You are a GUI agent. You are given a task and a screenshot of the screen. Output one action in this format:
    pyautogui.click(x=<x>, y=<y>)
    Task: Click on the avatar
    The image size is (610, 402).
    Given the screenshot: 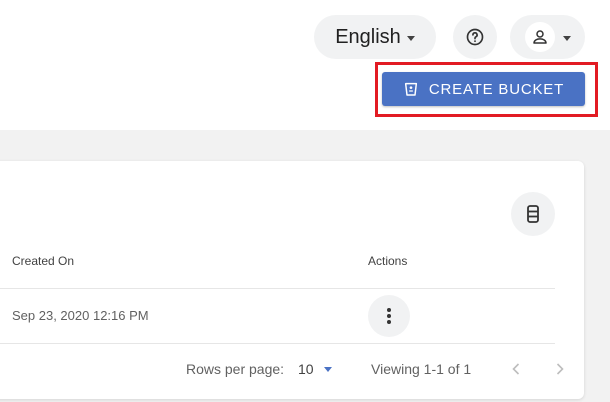 What is the action you would take?
    pyautogui.click(x=539, y=37)
    